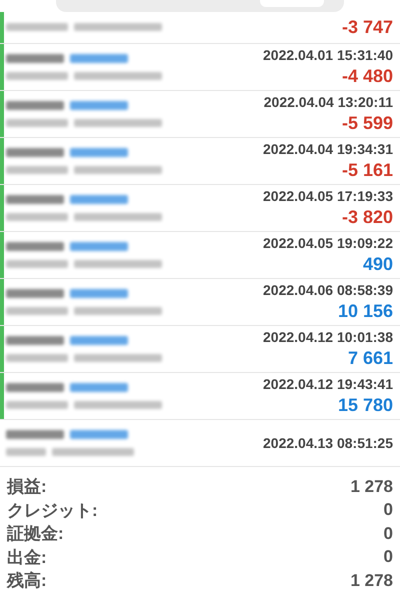 Image resolution: width=400 pixels, height=600 pixels. Describe the element at coordinates (328, 290) in the screenshot. I see `trade-time: 2022.04.06 08:58:39` at that location.